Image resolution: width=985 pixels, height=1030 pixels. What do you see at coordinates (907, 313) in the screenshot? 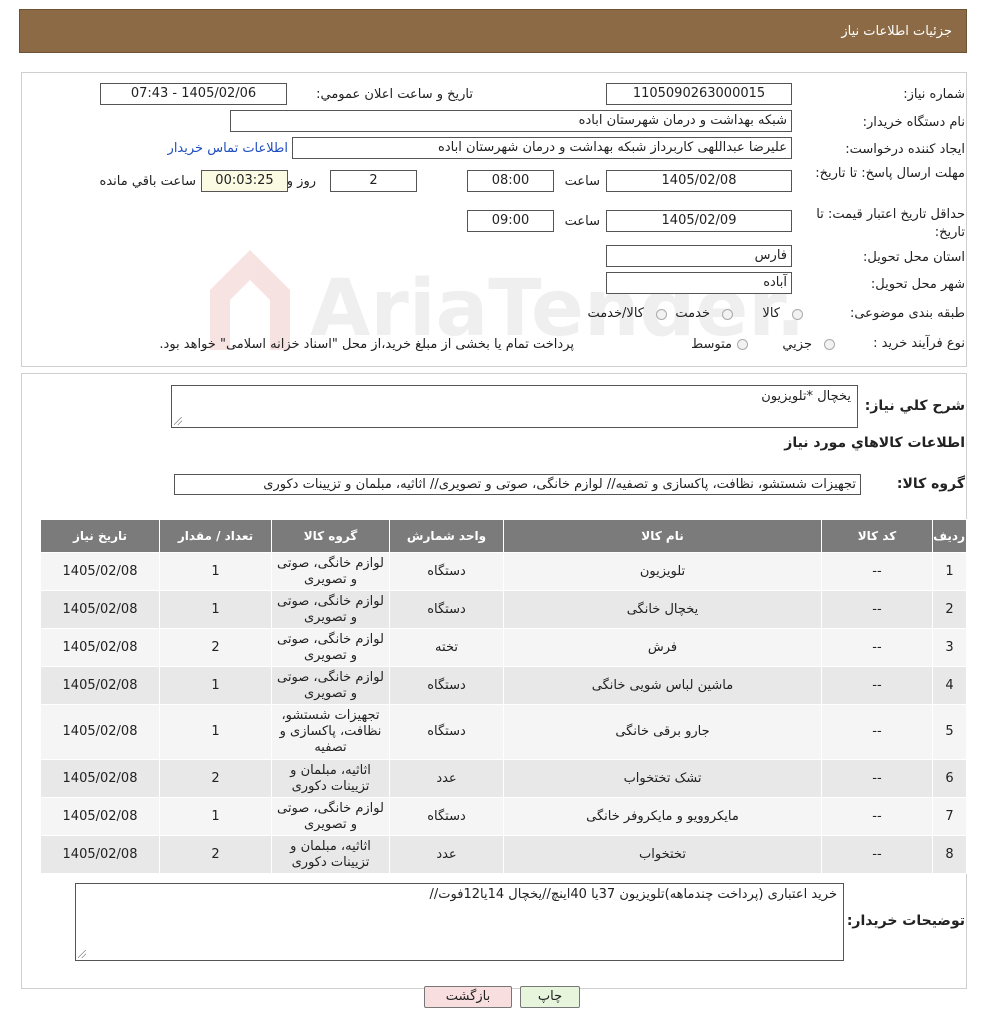
I see `category-label: طبقه بندی موضوعی:` at bounding box center [907, 313].